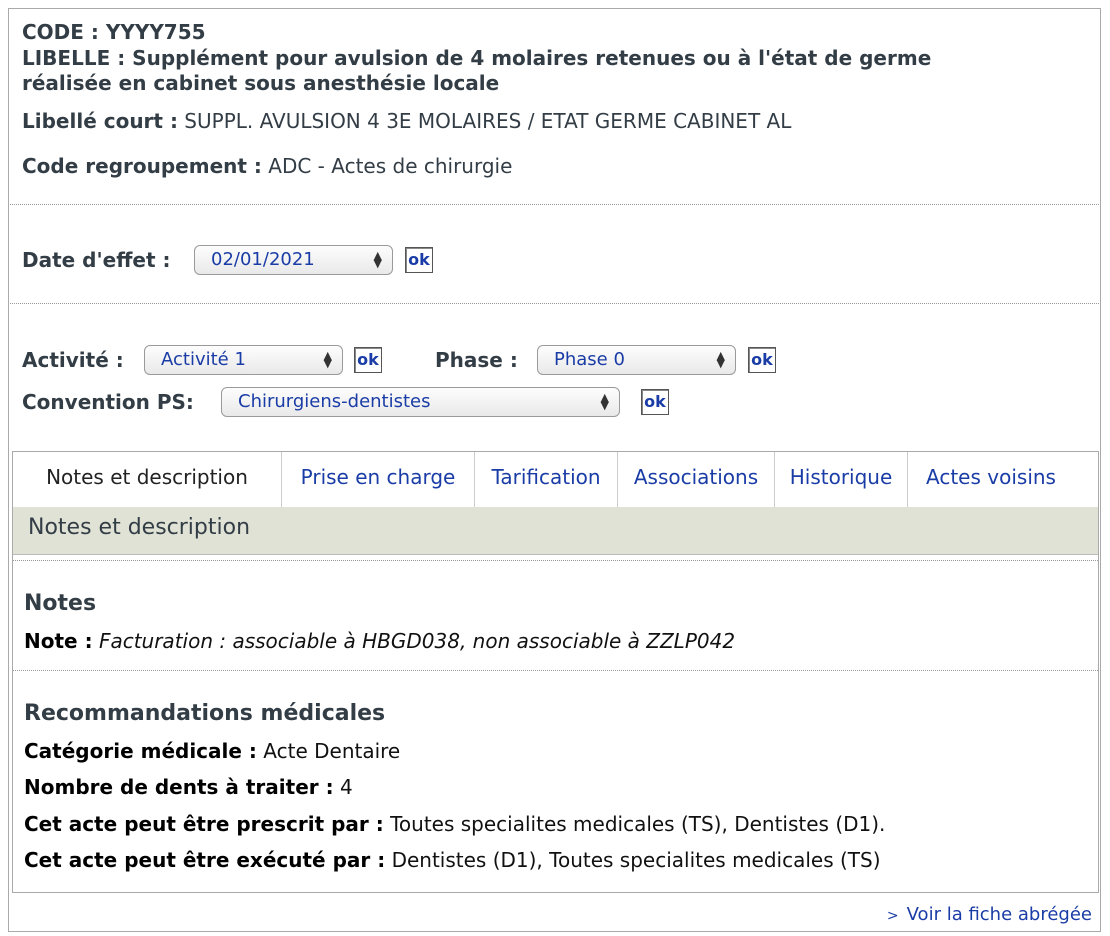 Image resolution: width=1110 pixels, height=936 pixels. I want to click on code-line: CODE : YYYY755, so click(114, 32).